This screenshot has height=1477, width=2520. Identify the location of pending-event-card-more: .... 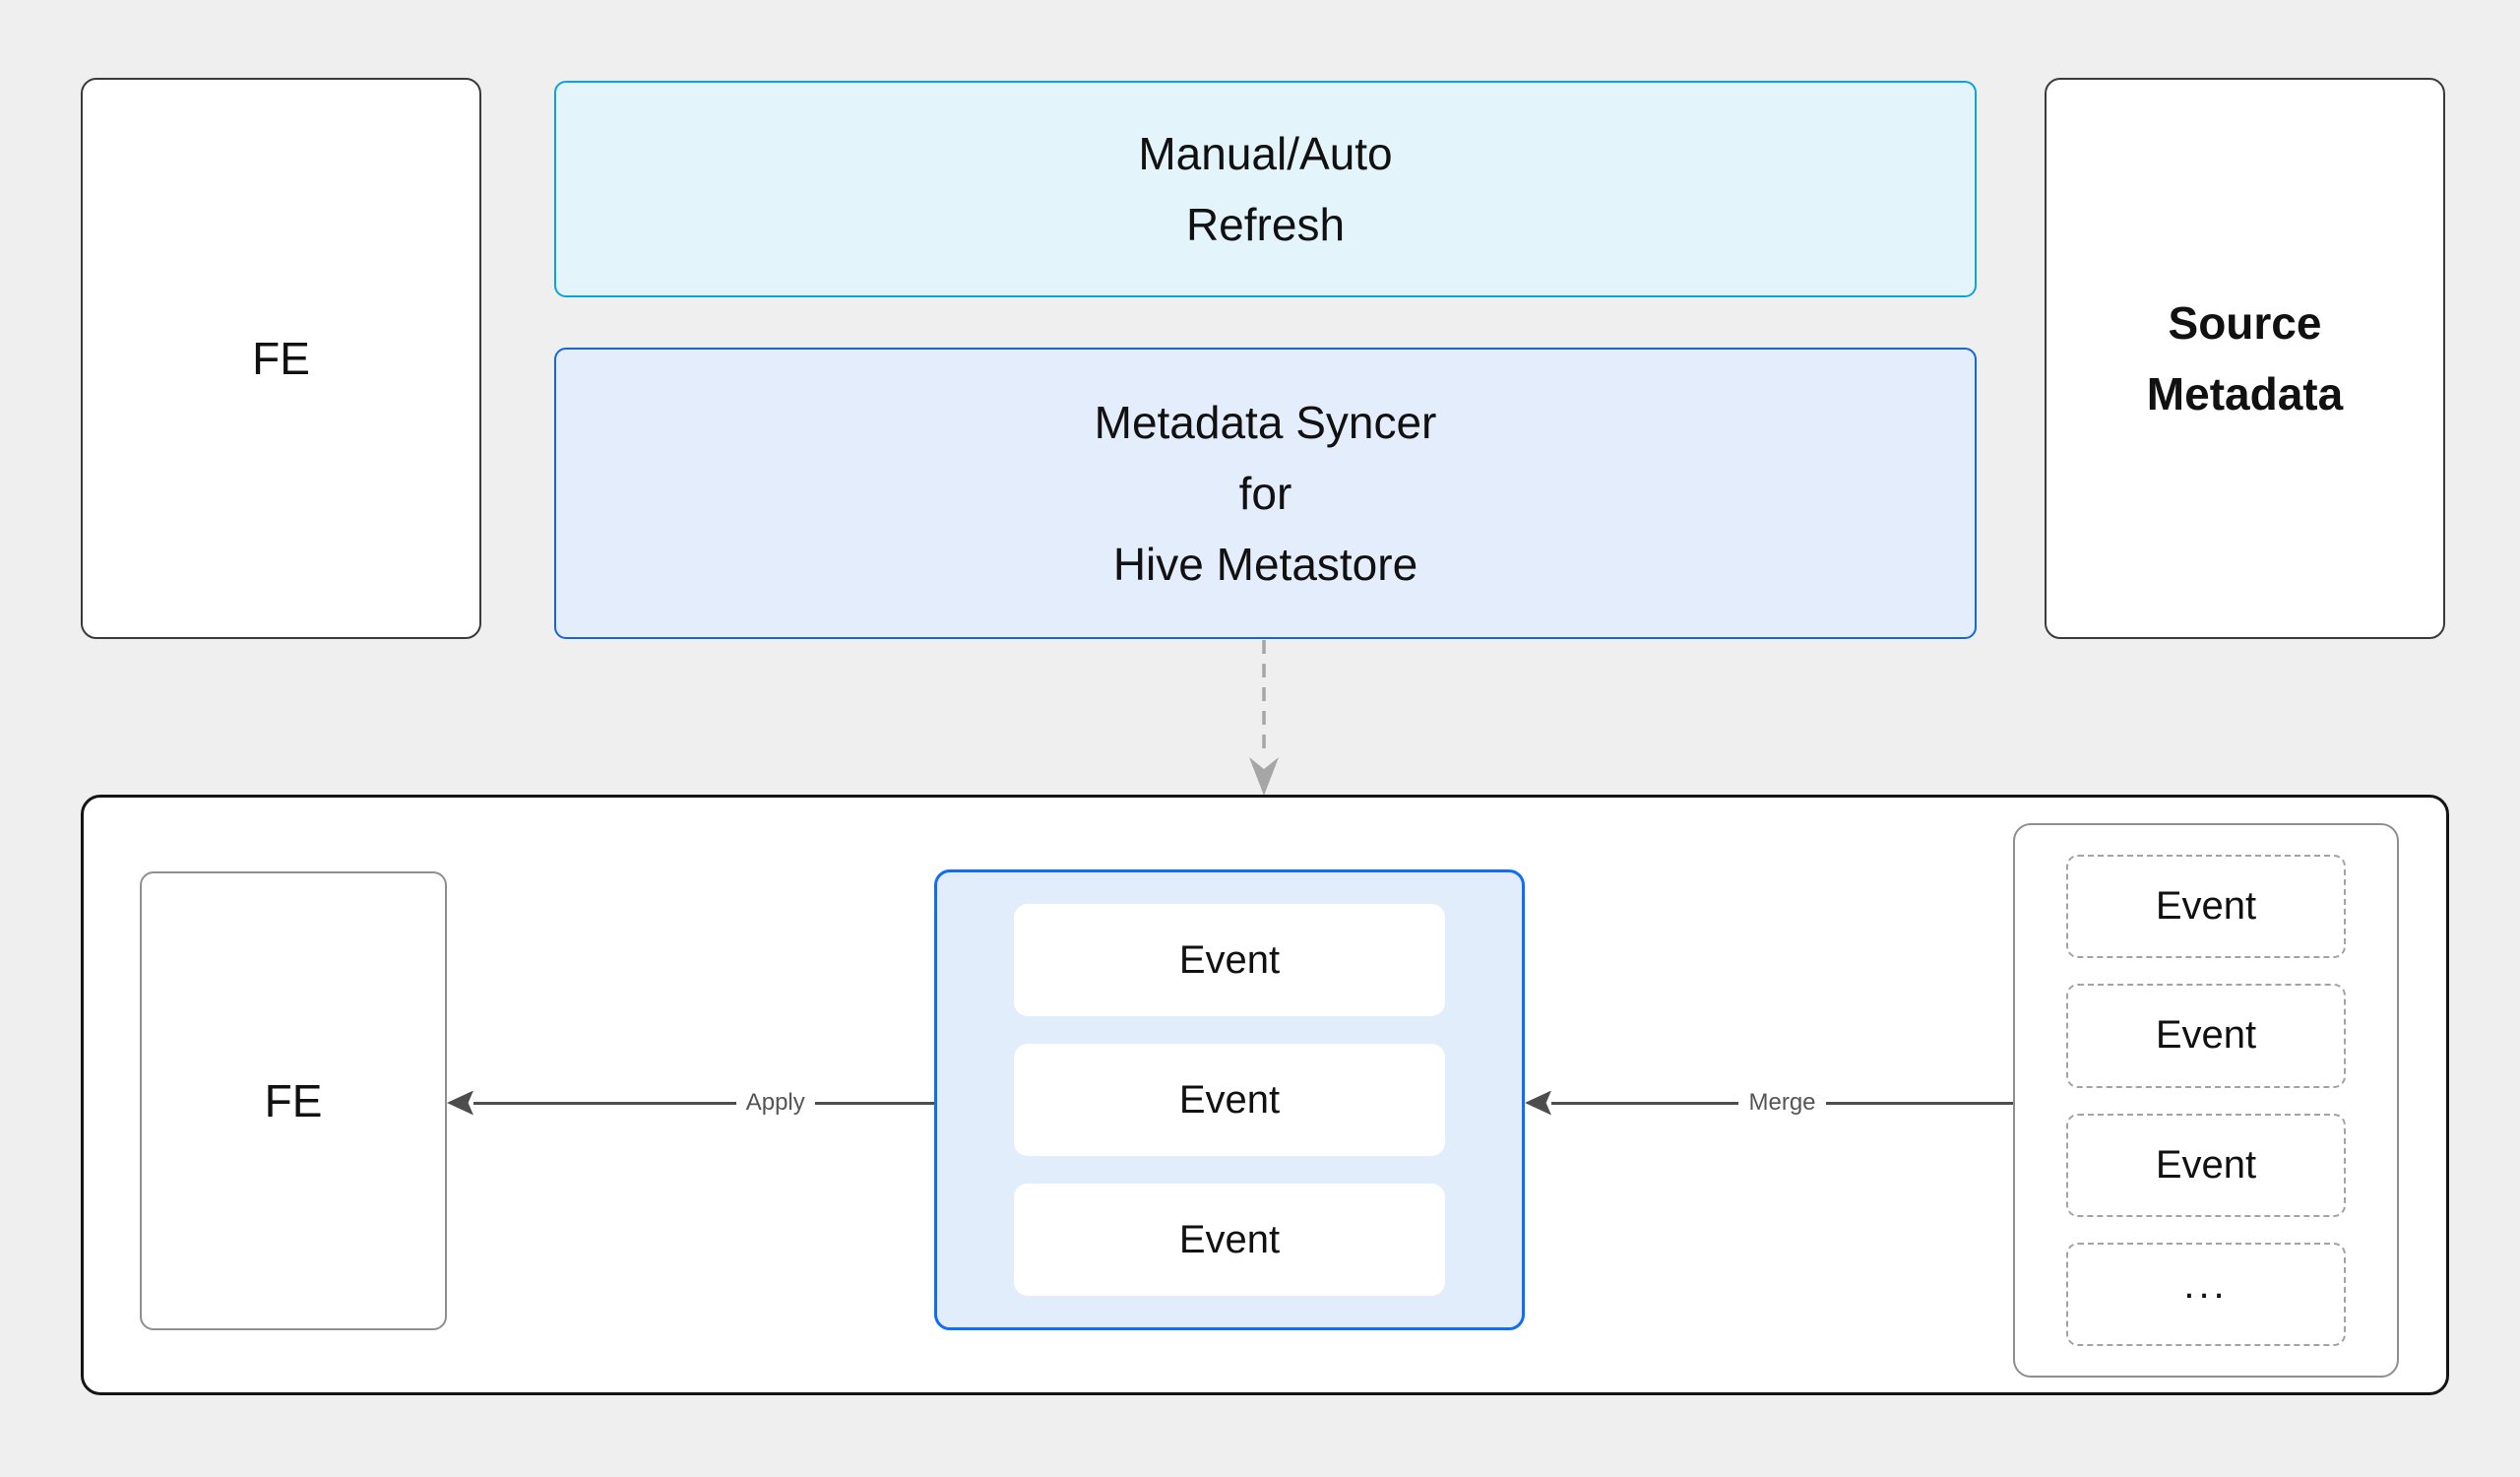
(2206, 1294).